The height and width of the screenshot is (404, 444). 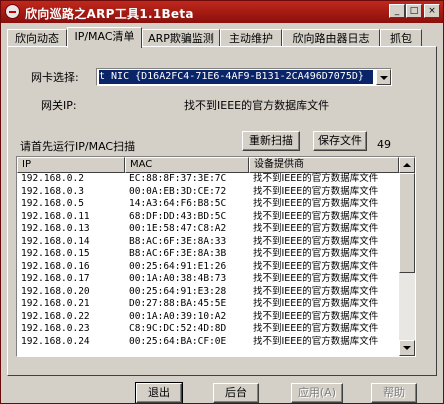 I want to click on tab-active-maintenance: 主动维护, so click(x=251, y=38).